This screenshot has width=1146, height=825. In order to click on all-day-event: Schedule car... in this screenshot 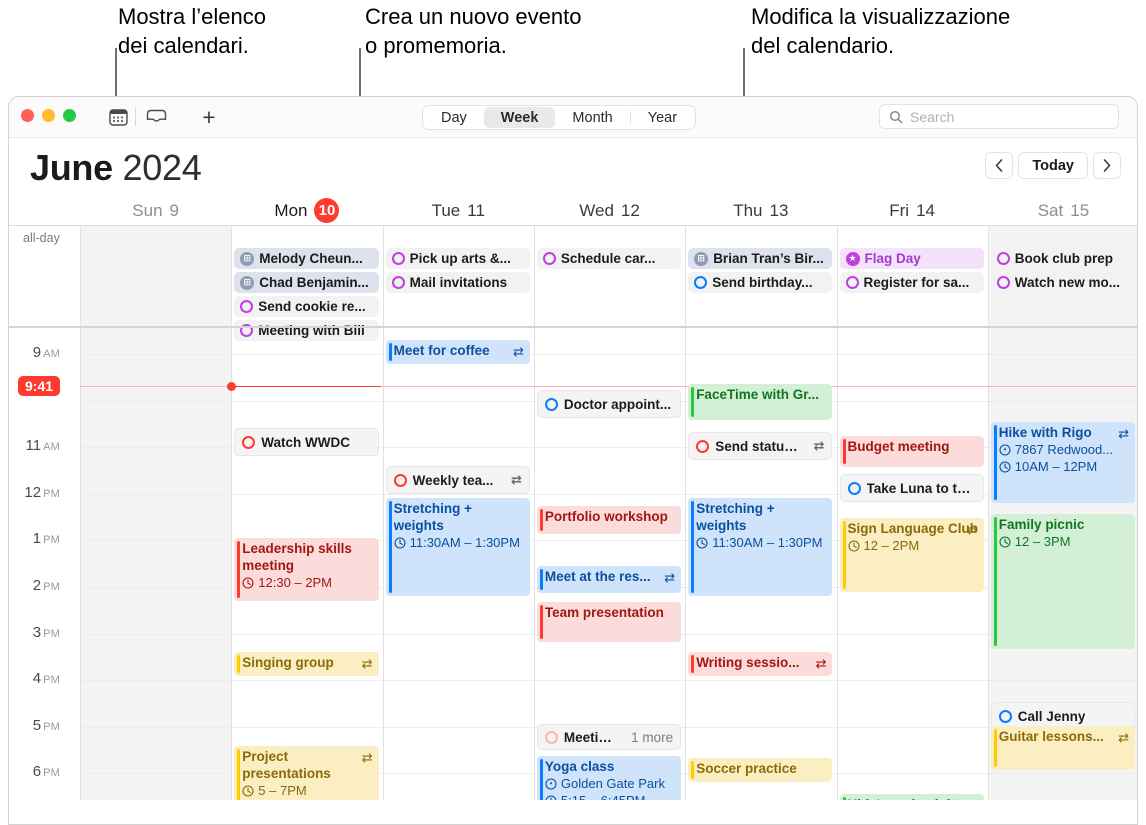, I will do `click(609, 258)`.